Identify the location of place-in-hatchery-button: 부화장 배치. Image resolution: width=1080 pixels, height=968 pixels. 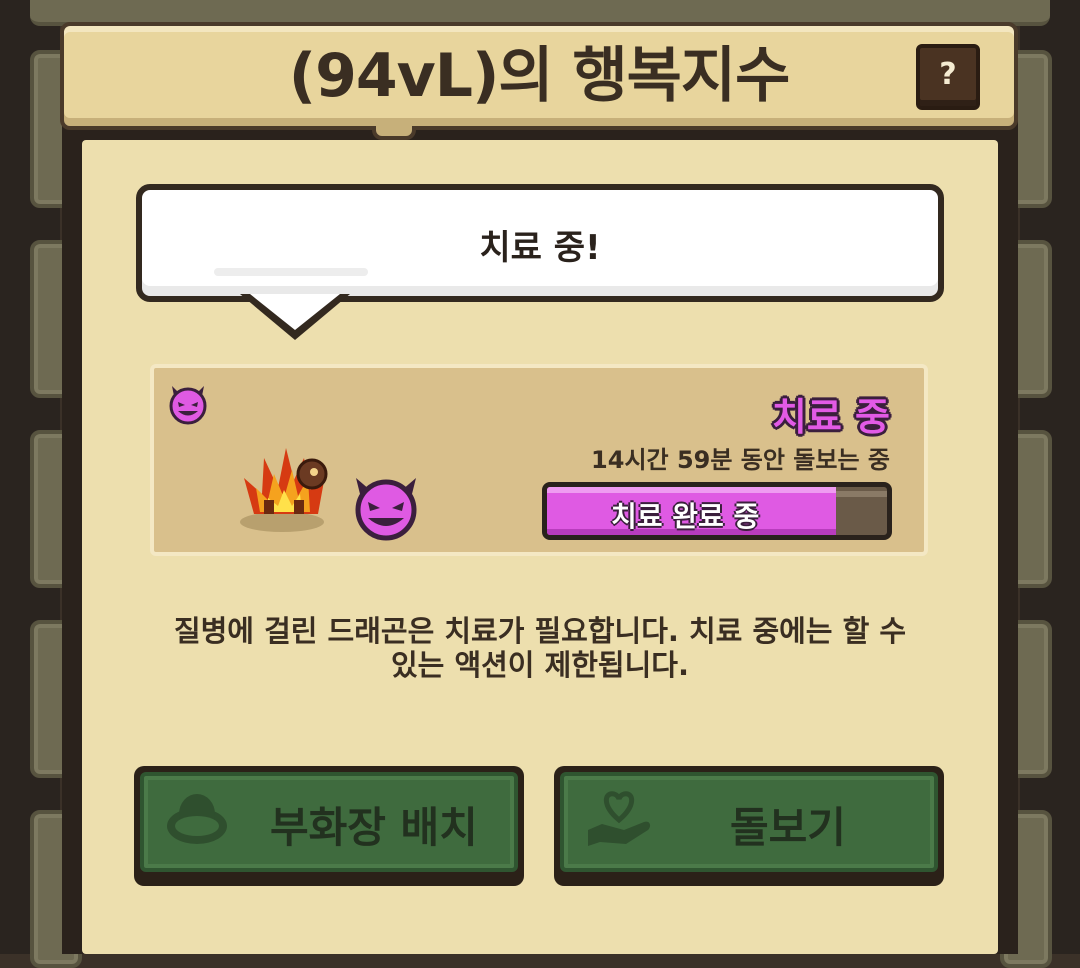
(329, 826).